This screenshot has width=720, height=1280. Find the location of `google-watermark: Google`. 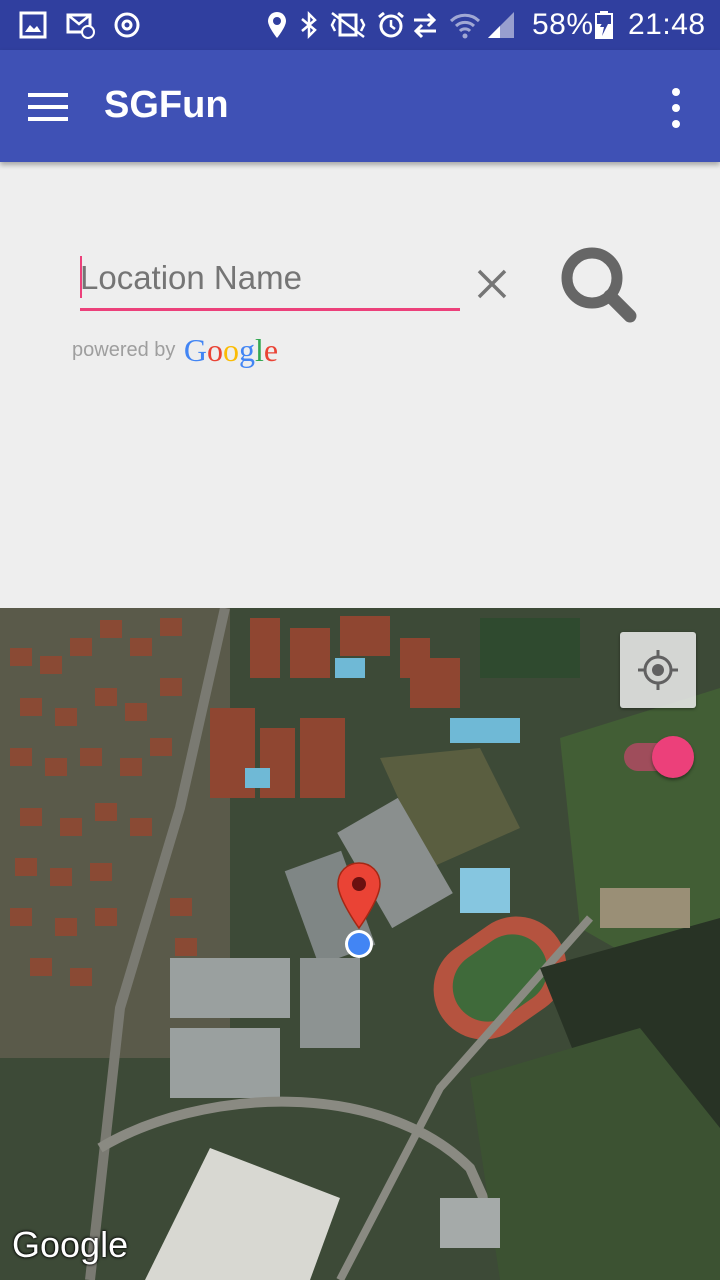

google-watermark: Google is located at coordinates (70, 1244).